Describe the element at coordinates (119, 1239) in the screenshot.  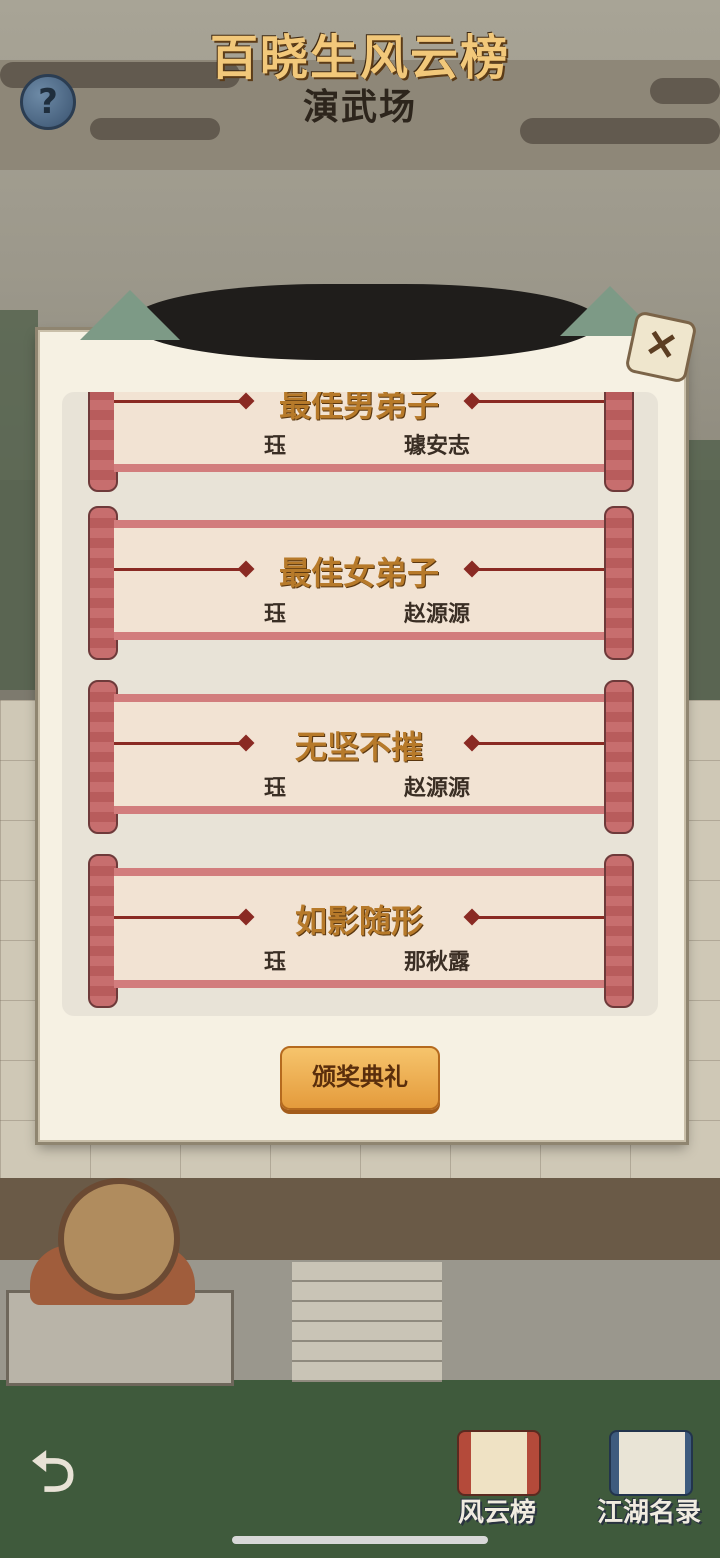
I see `war-drum` at that location.